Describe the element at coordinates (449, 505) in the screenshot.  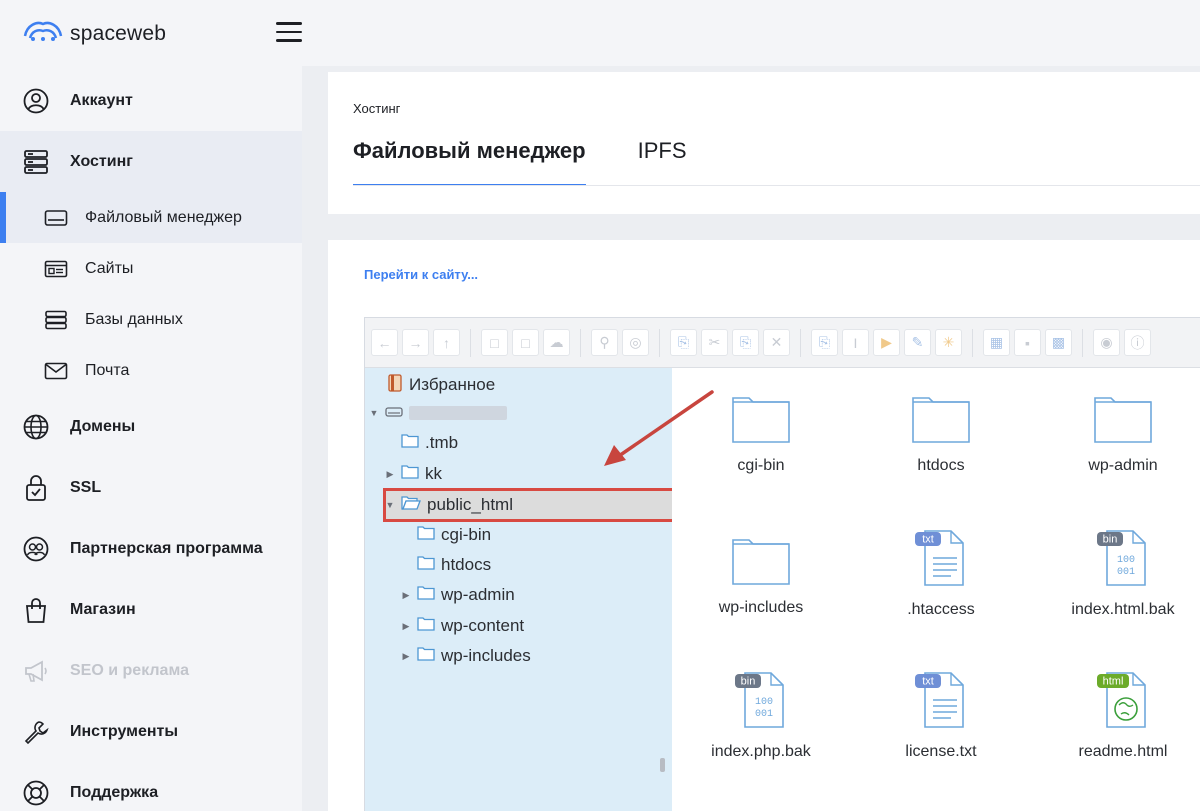
I see `tree-item-selected: ▼ public_html` at that location.